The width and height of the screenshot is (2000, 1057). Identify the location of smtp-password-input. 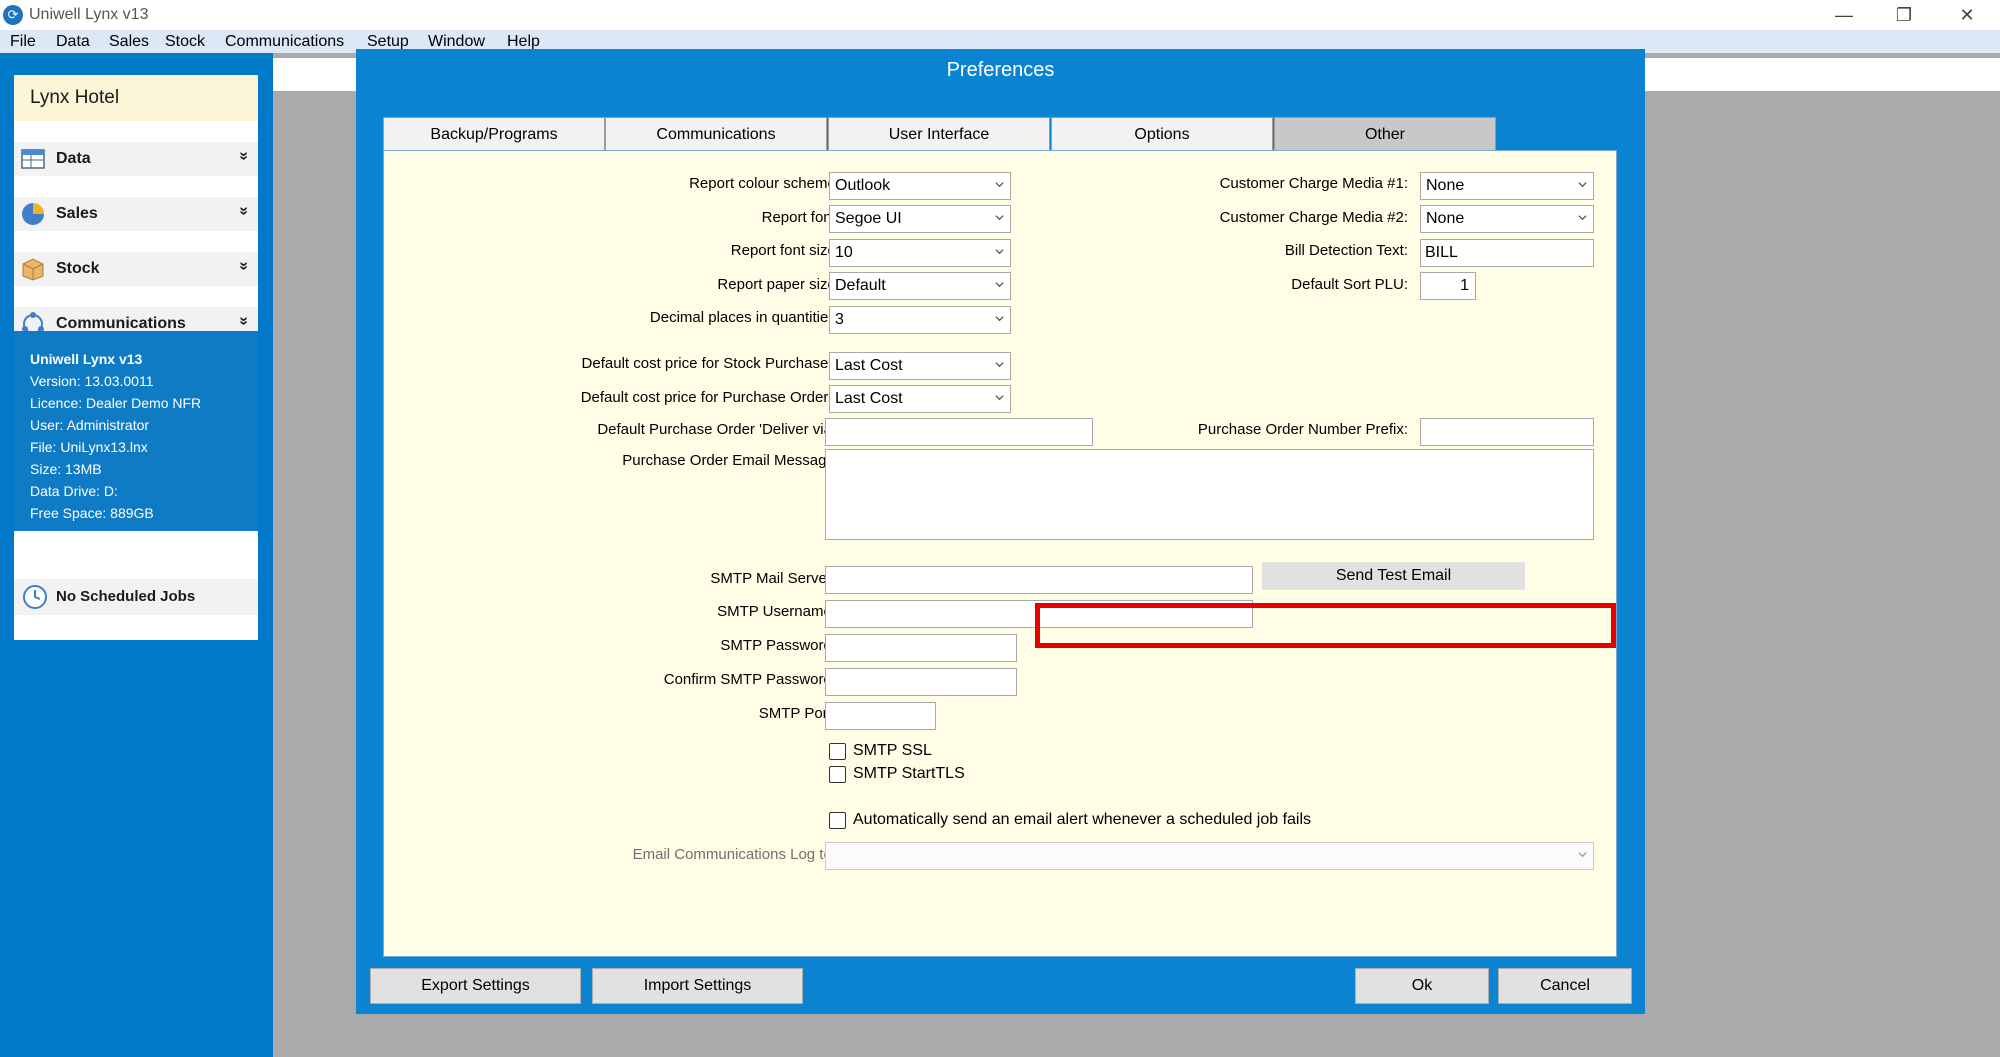
(921, 648).